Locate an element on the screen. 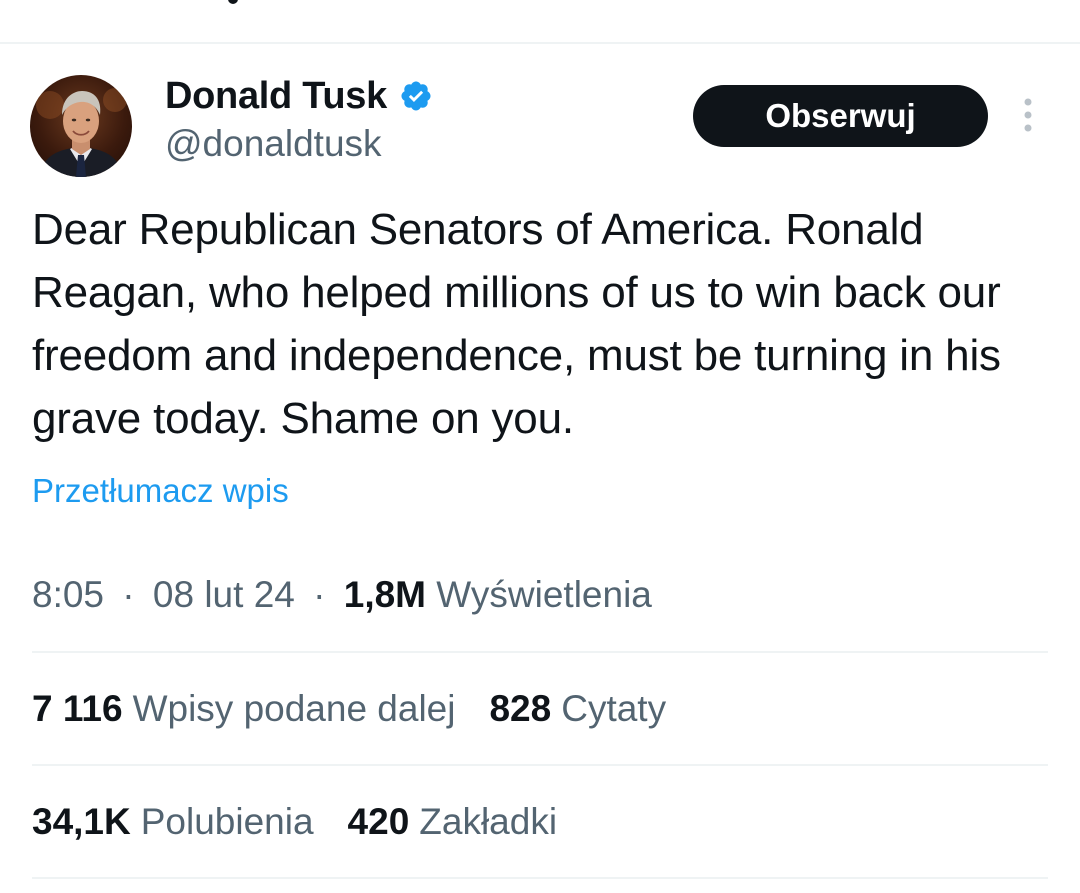  author-display-name: Donald Tusk is located at coordinates (276, 96).